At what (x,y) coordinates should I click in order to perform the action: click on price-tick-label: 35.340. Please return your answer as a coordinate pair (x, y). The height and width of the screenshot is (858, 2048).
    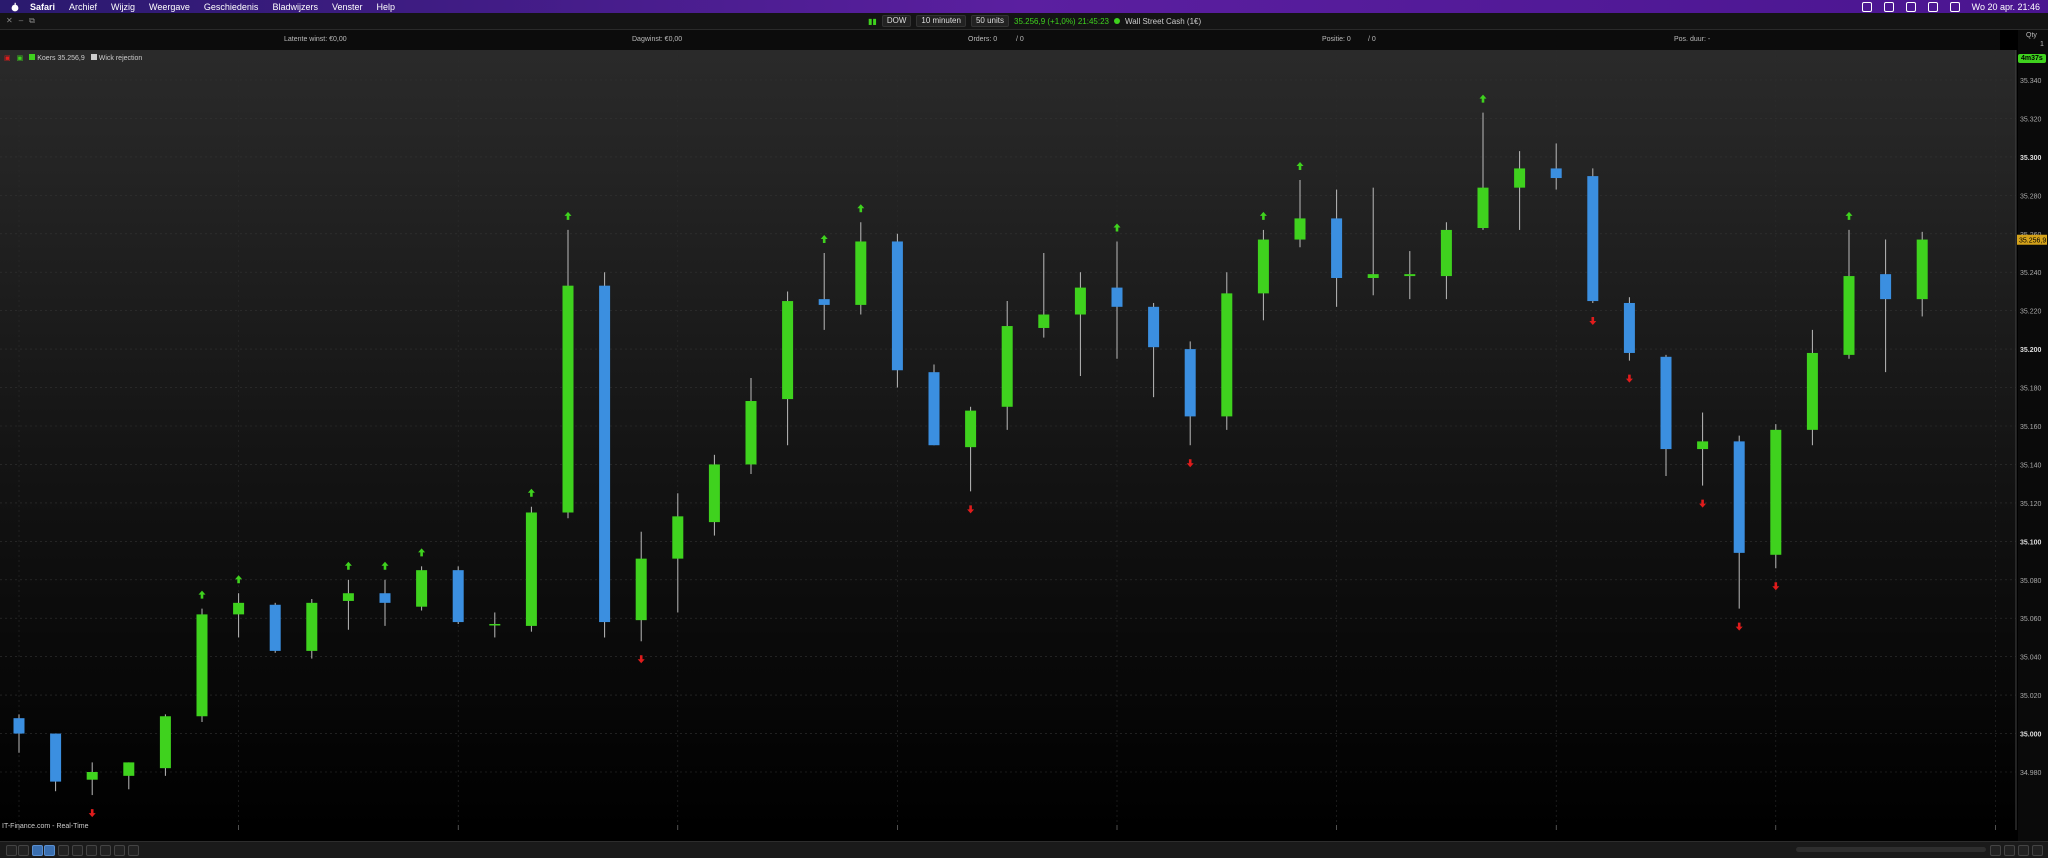
    Looking at the image, I should click on (2031, 81).